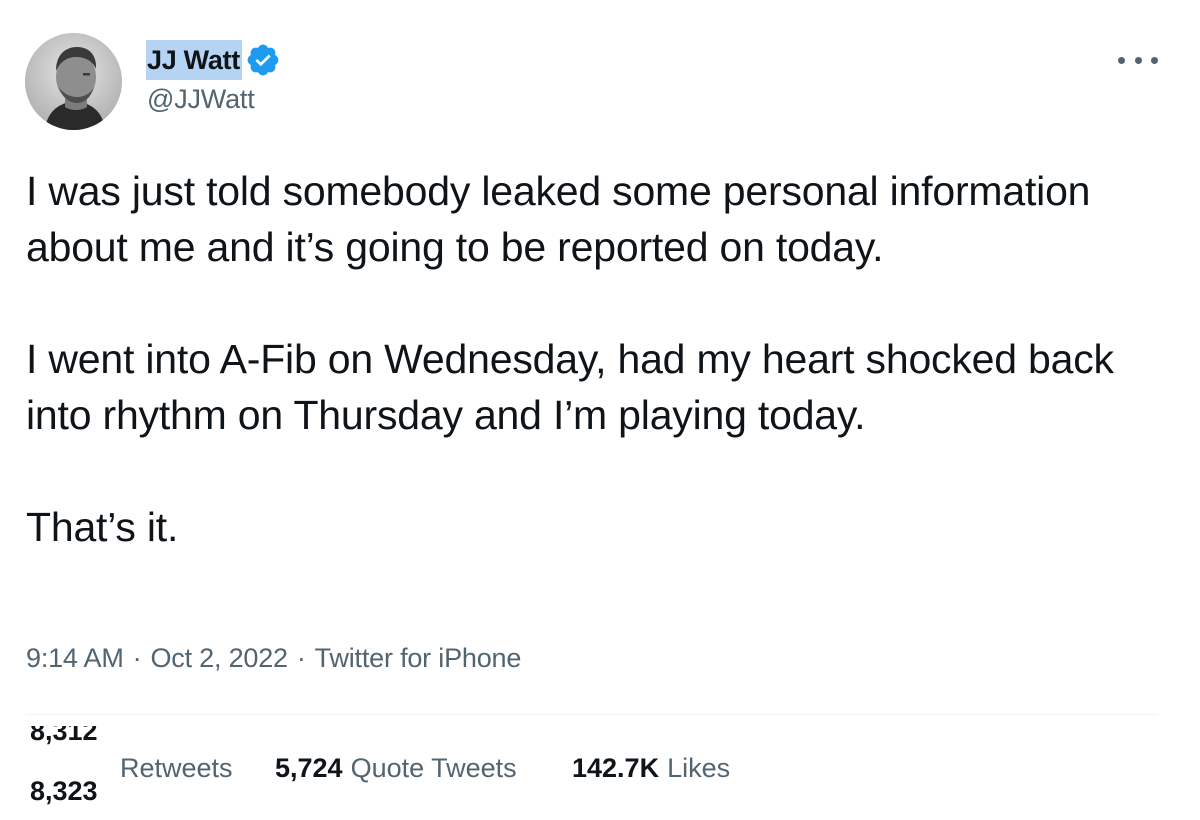  I want to click on avatar-image, so click(73, 81).